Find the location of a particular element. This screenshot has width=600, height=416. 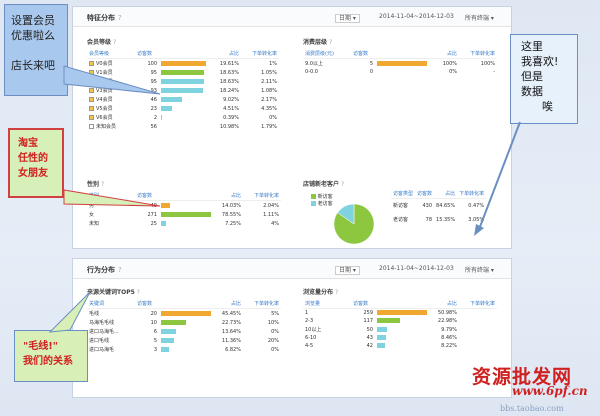

conversion-rate: 4% is located at coordinates (275, 223).